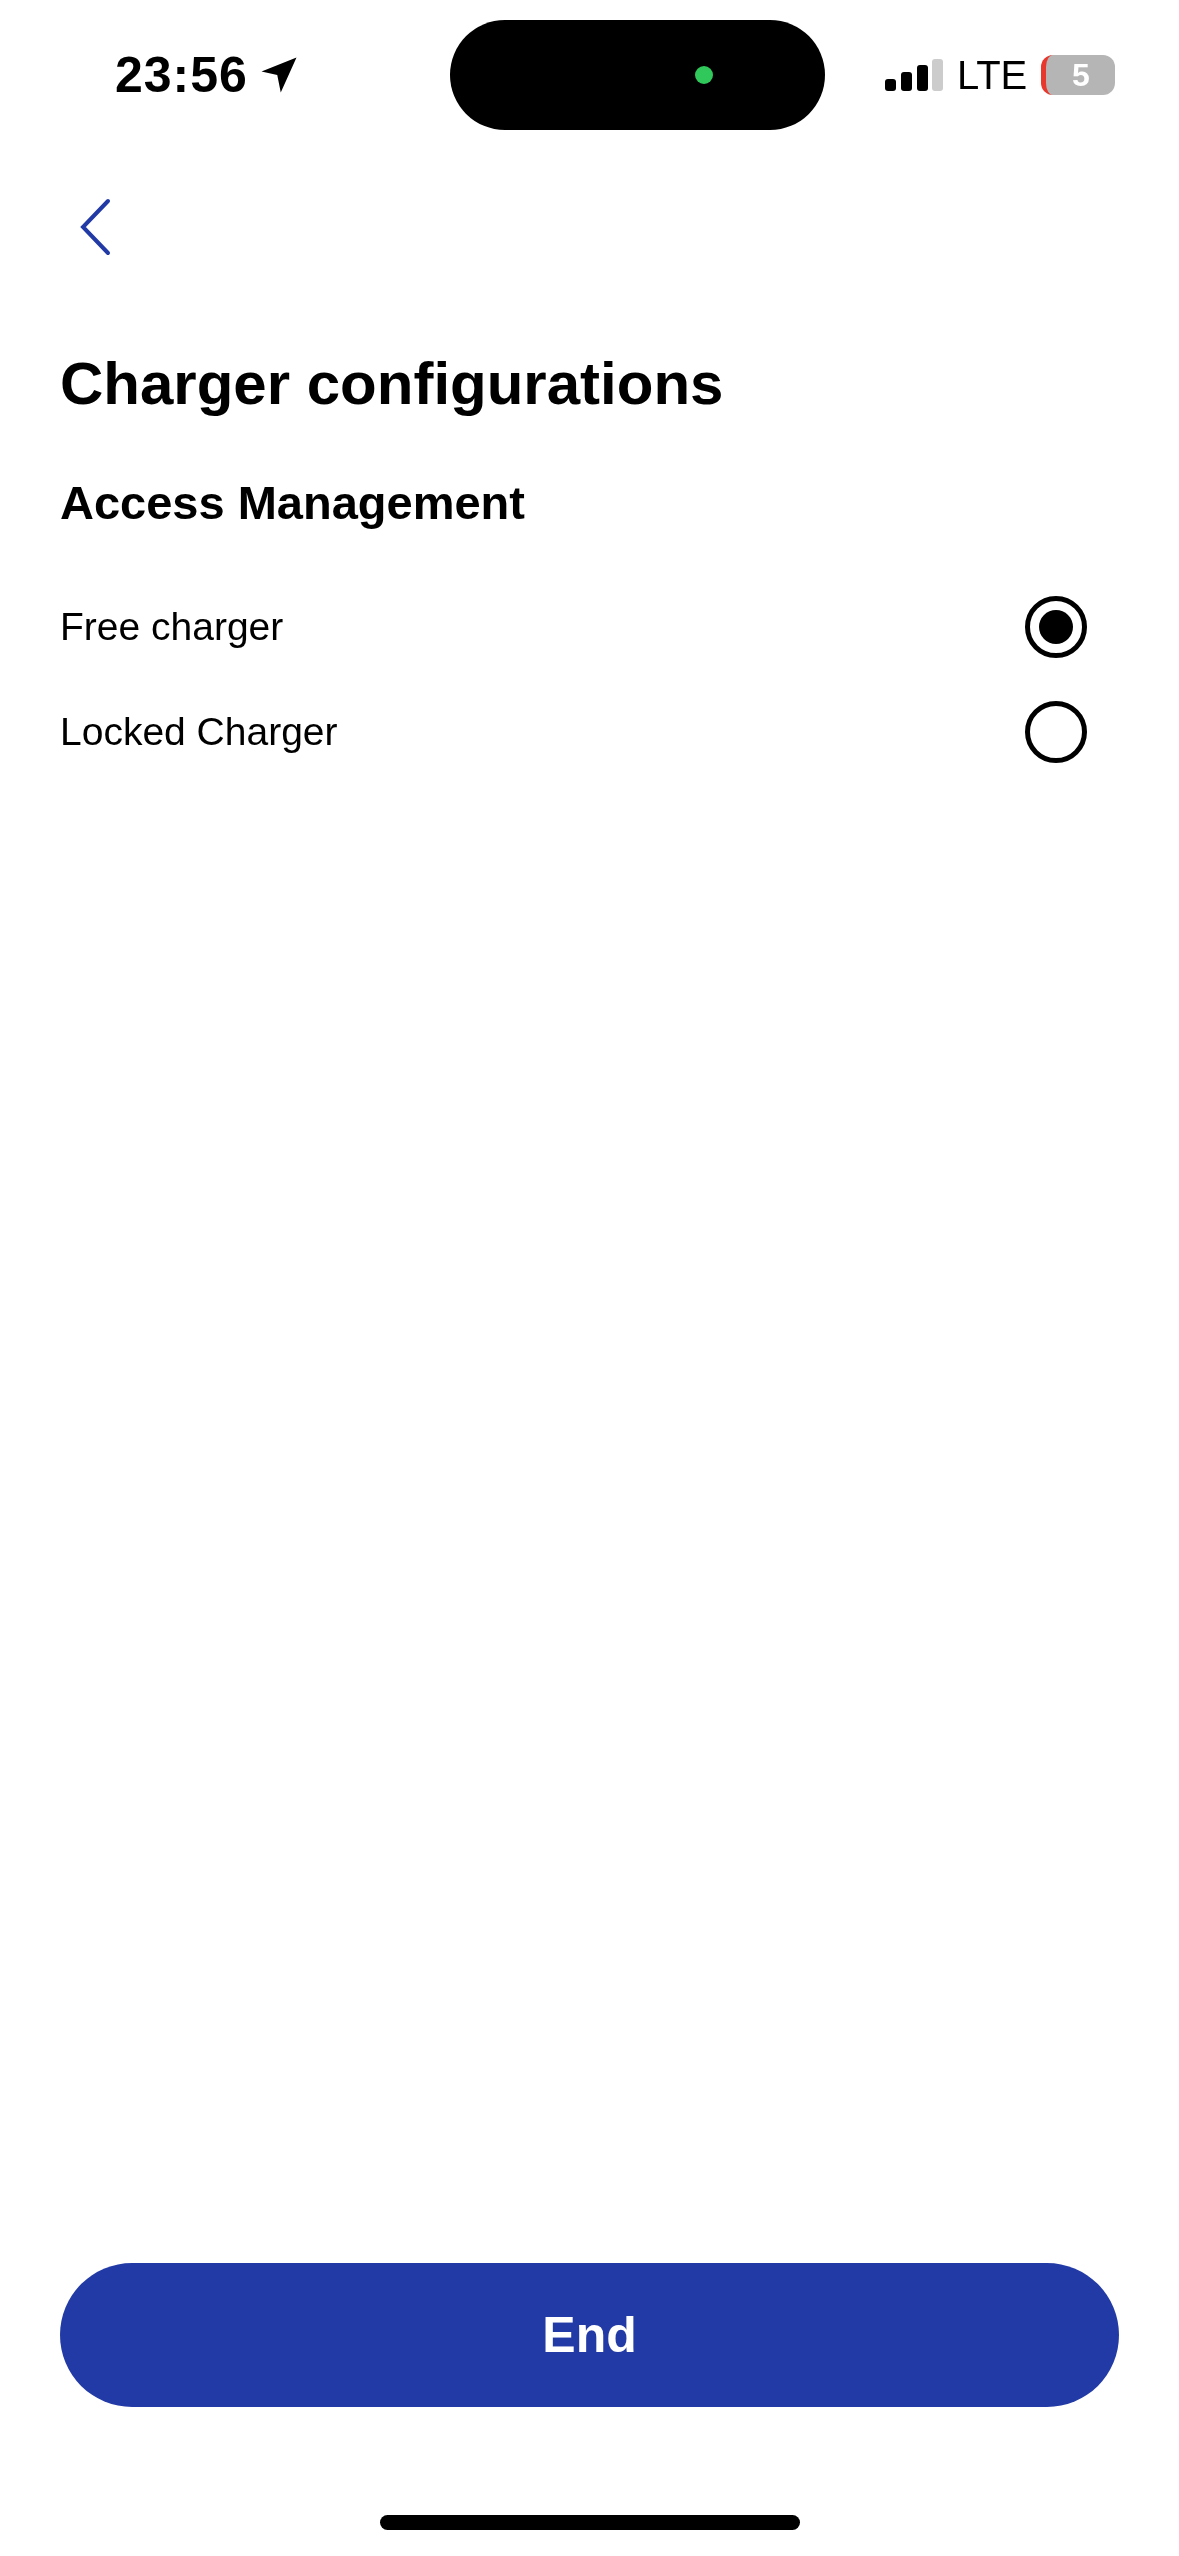  What do you see at coordinates (293, 503) in the screenshot?
I see `section-title: Access Management` at bounding box center [293, 503].